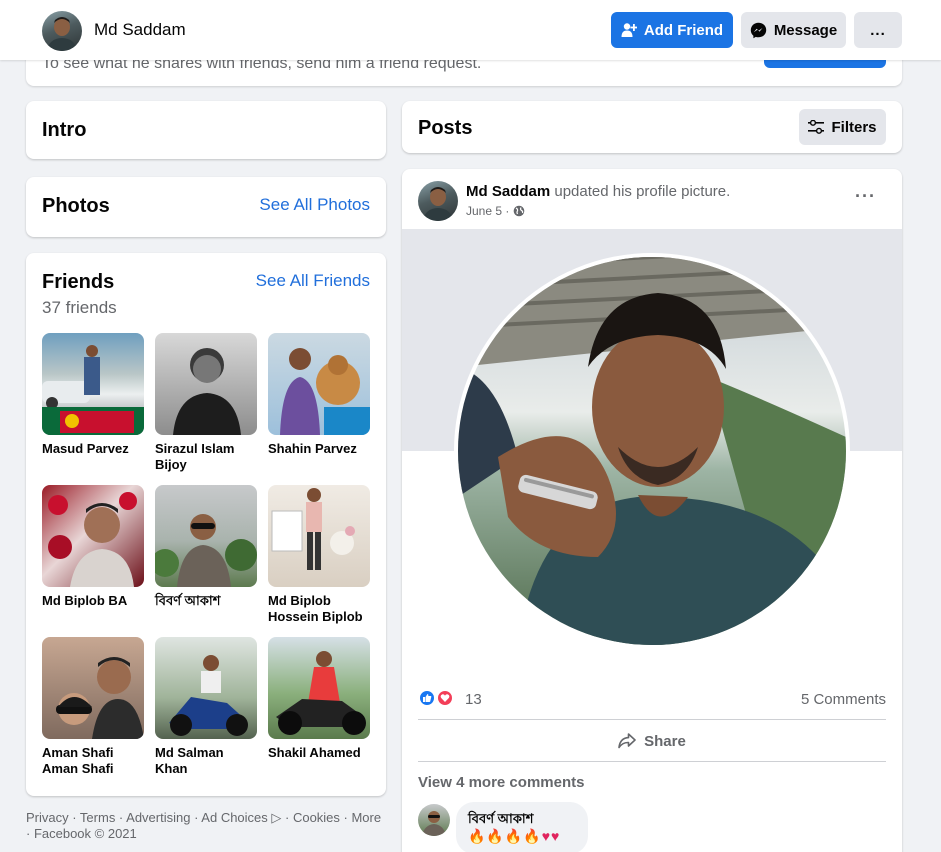 The height and width of the screenshot is (852, 941). Describe the element at coordinates (62, 31) in the screenshot. I see `header-avatar` at that location.